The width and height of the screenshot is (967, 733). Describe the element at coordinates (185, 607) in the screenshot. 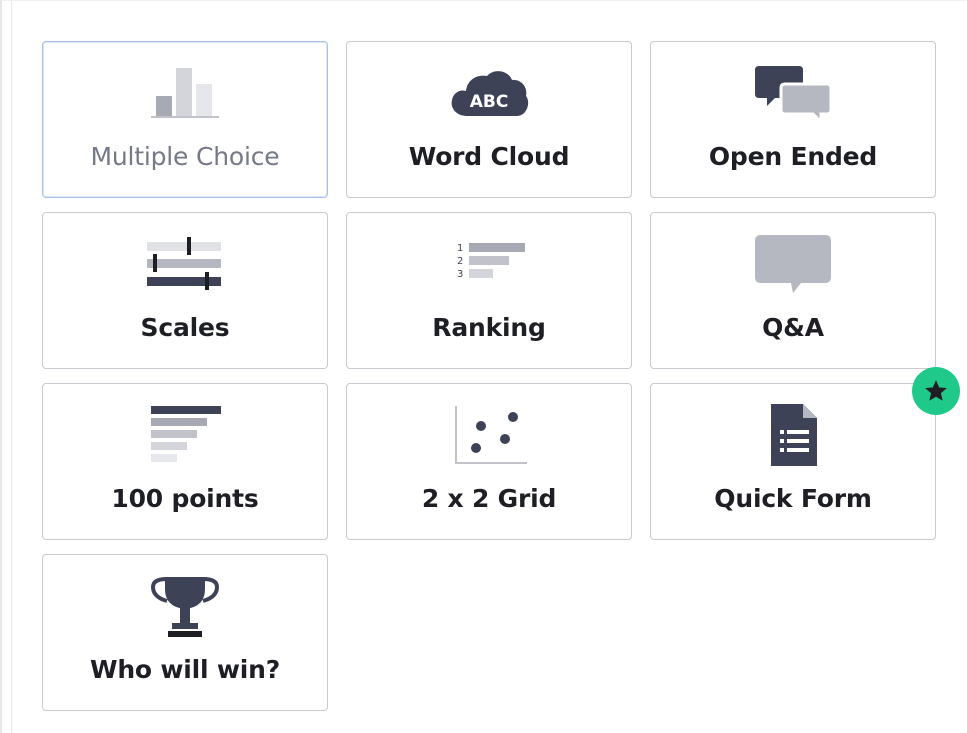

I see `trophy-icon` at that location.